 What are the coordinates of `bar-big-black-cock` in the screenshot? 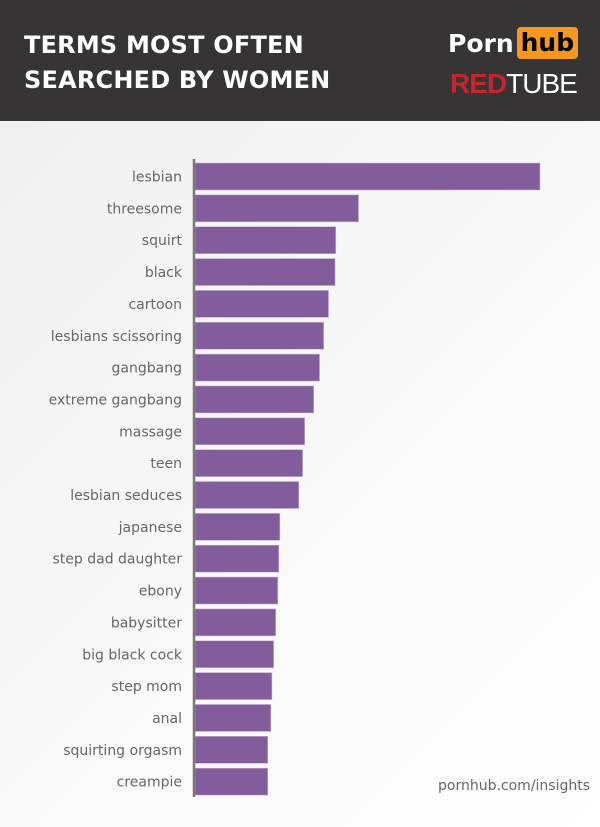 It's located at (234, 654).